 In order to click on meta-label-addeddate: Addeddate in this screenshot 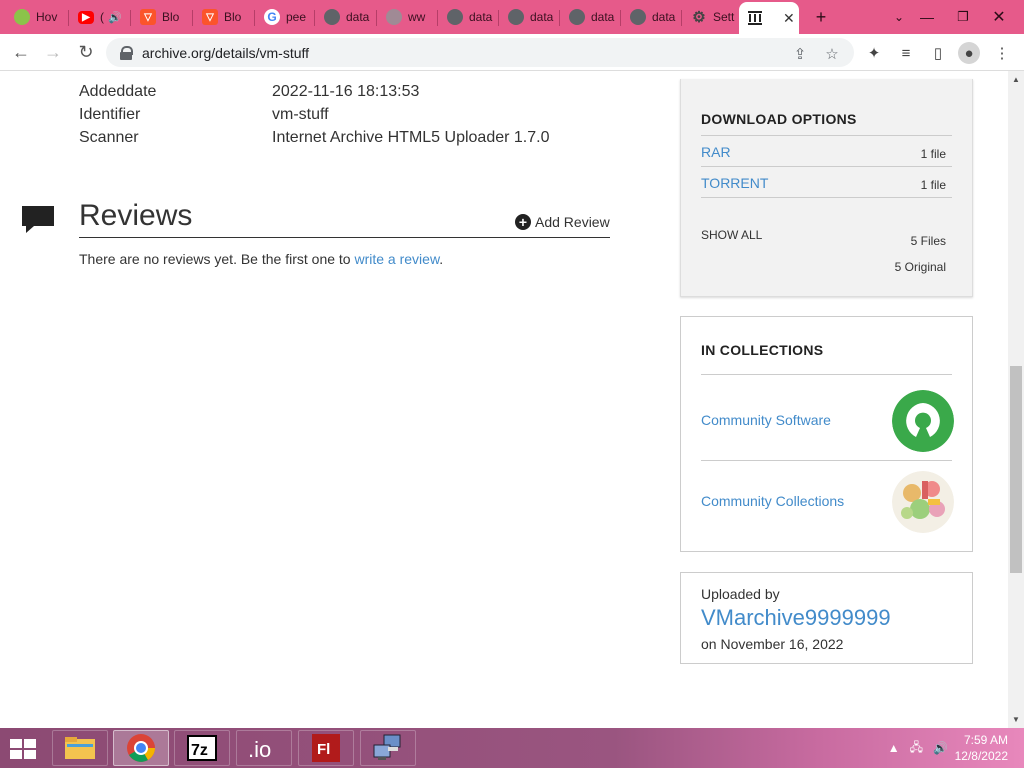, I will do `click(118, 91)`.